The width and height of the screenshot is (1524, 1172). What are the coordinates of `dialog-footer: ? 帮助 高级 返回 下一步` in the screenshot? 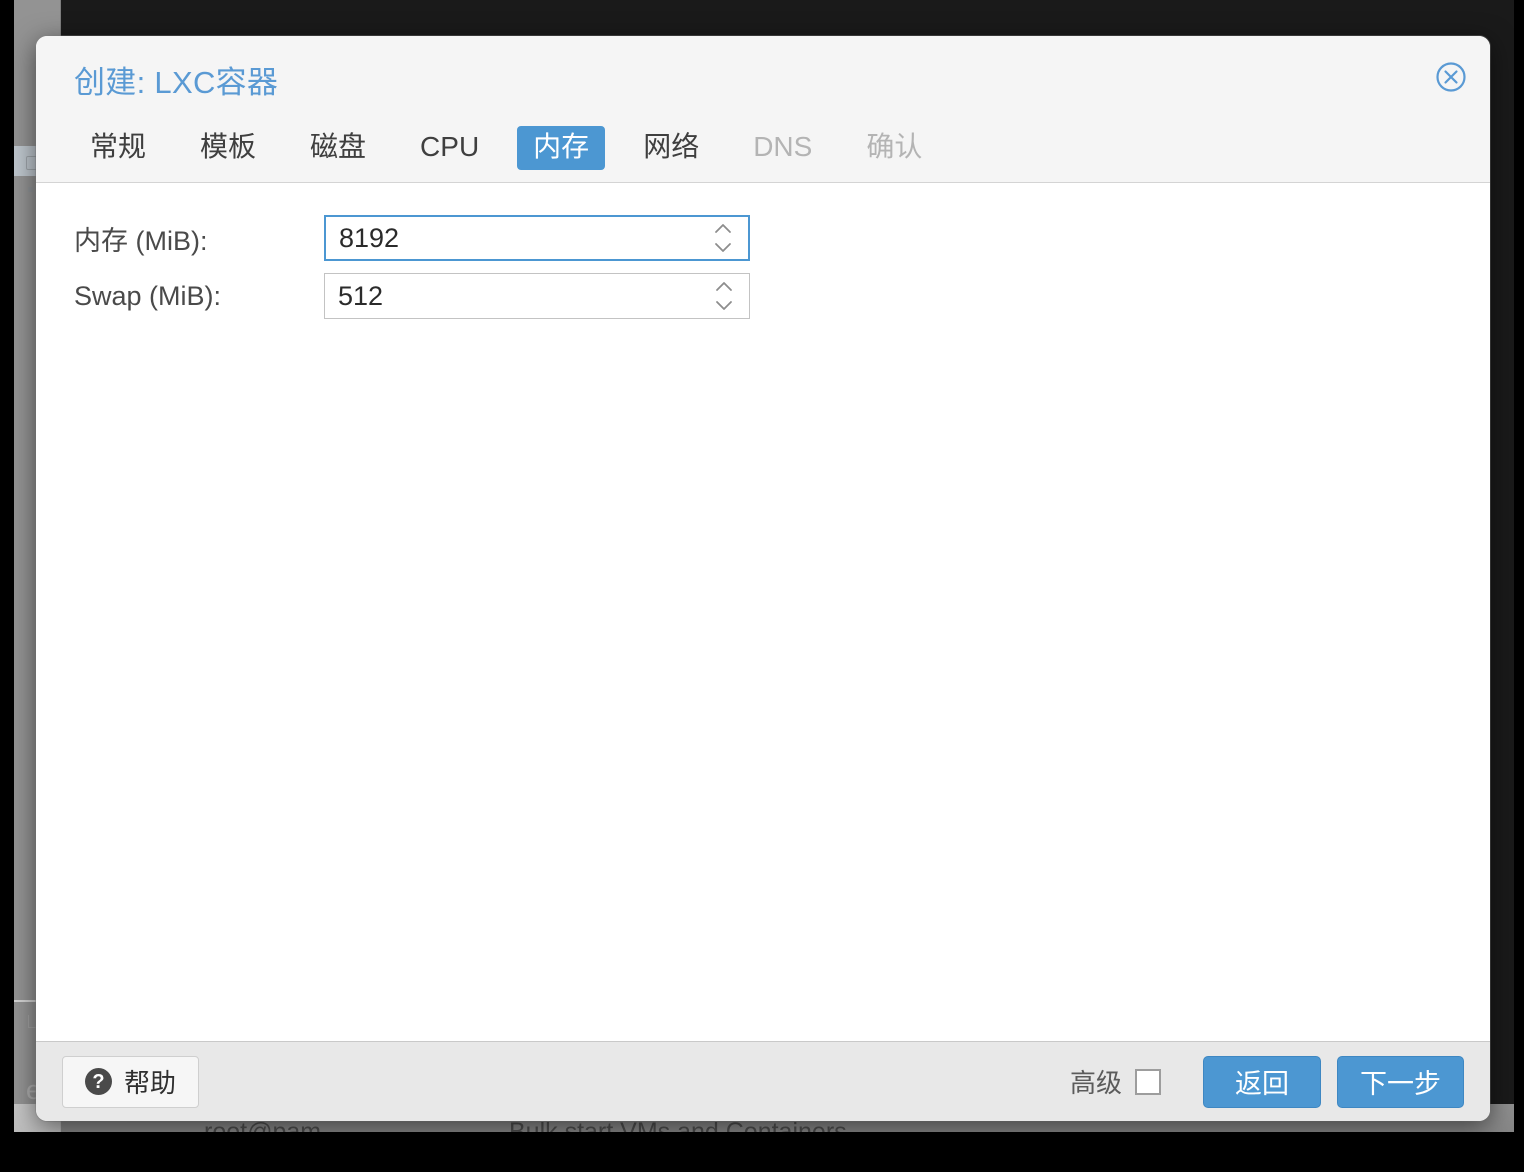 It's located at (763, 1081).